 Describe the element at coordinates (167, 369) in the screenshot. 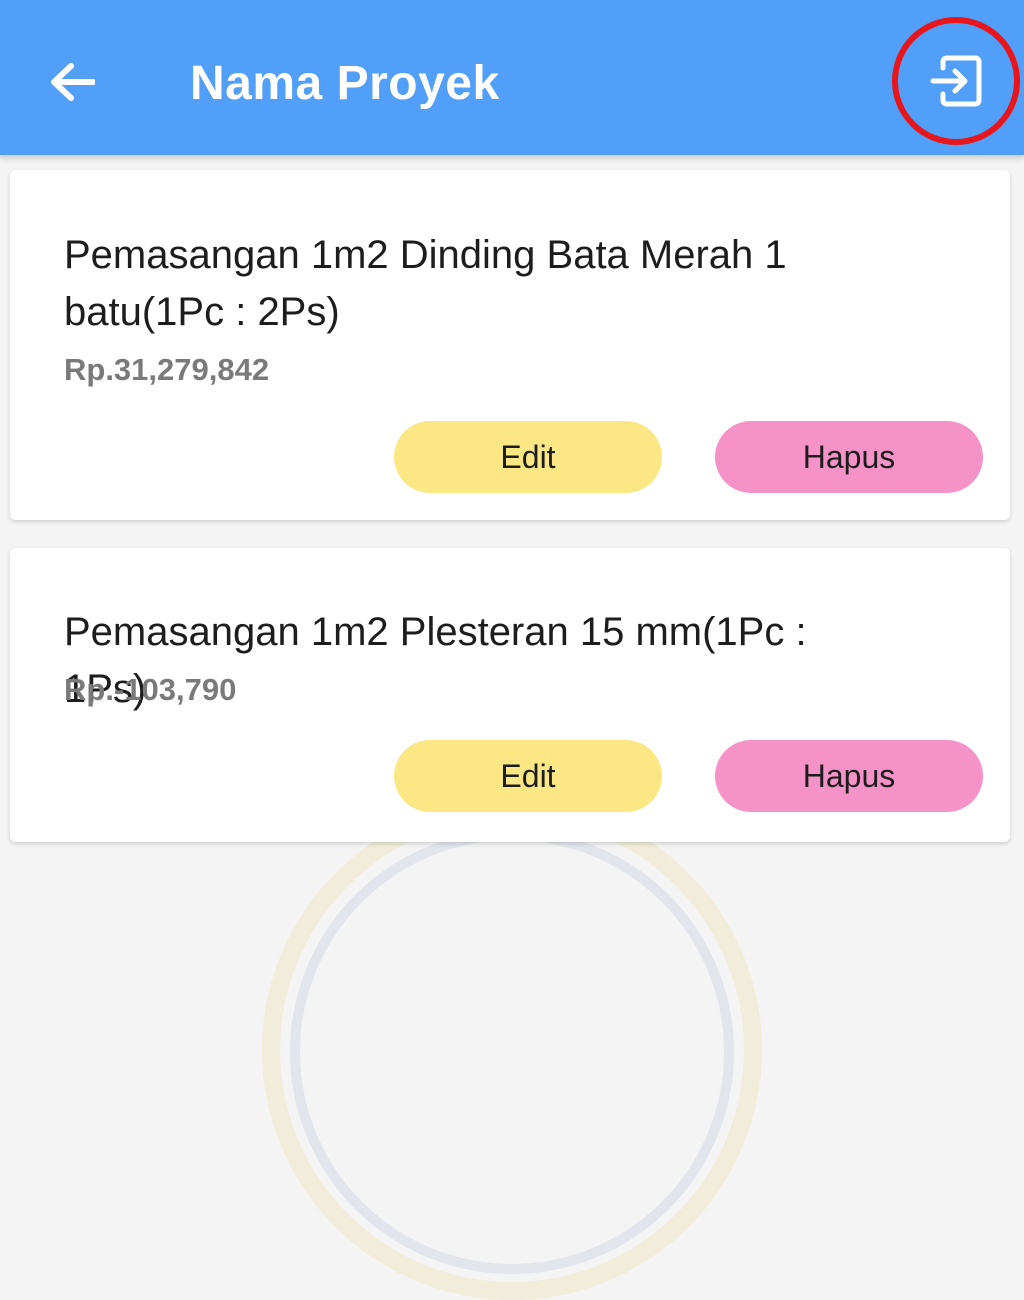

I see `item-price: Rp.31,279,842` at that location.